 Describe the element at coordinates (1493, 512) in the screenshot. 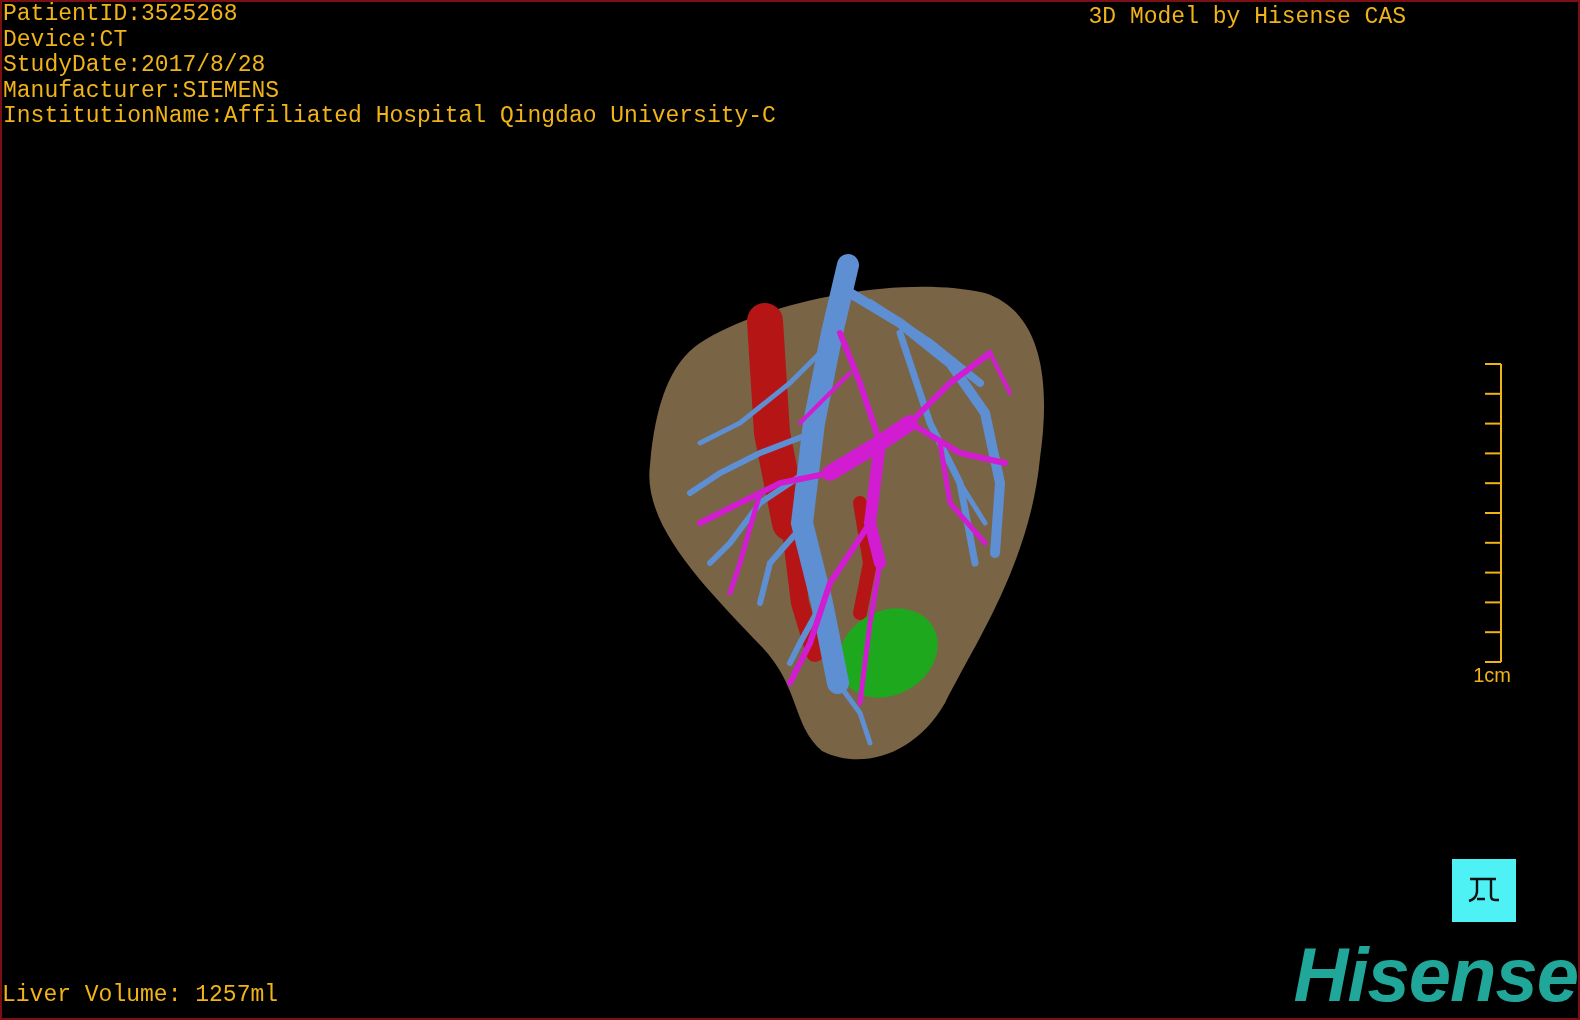

I see `scale-ruler-icon` at that location.